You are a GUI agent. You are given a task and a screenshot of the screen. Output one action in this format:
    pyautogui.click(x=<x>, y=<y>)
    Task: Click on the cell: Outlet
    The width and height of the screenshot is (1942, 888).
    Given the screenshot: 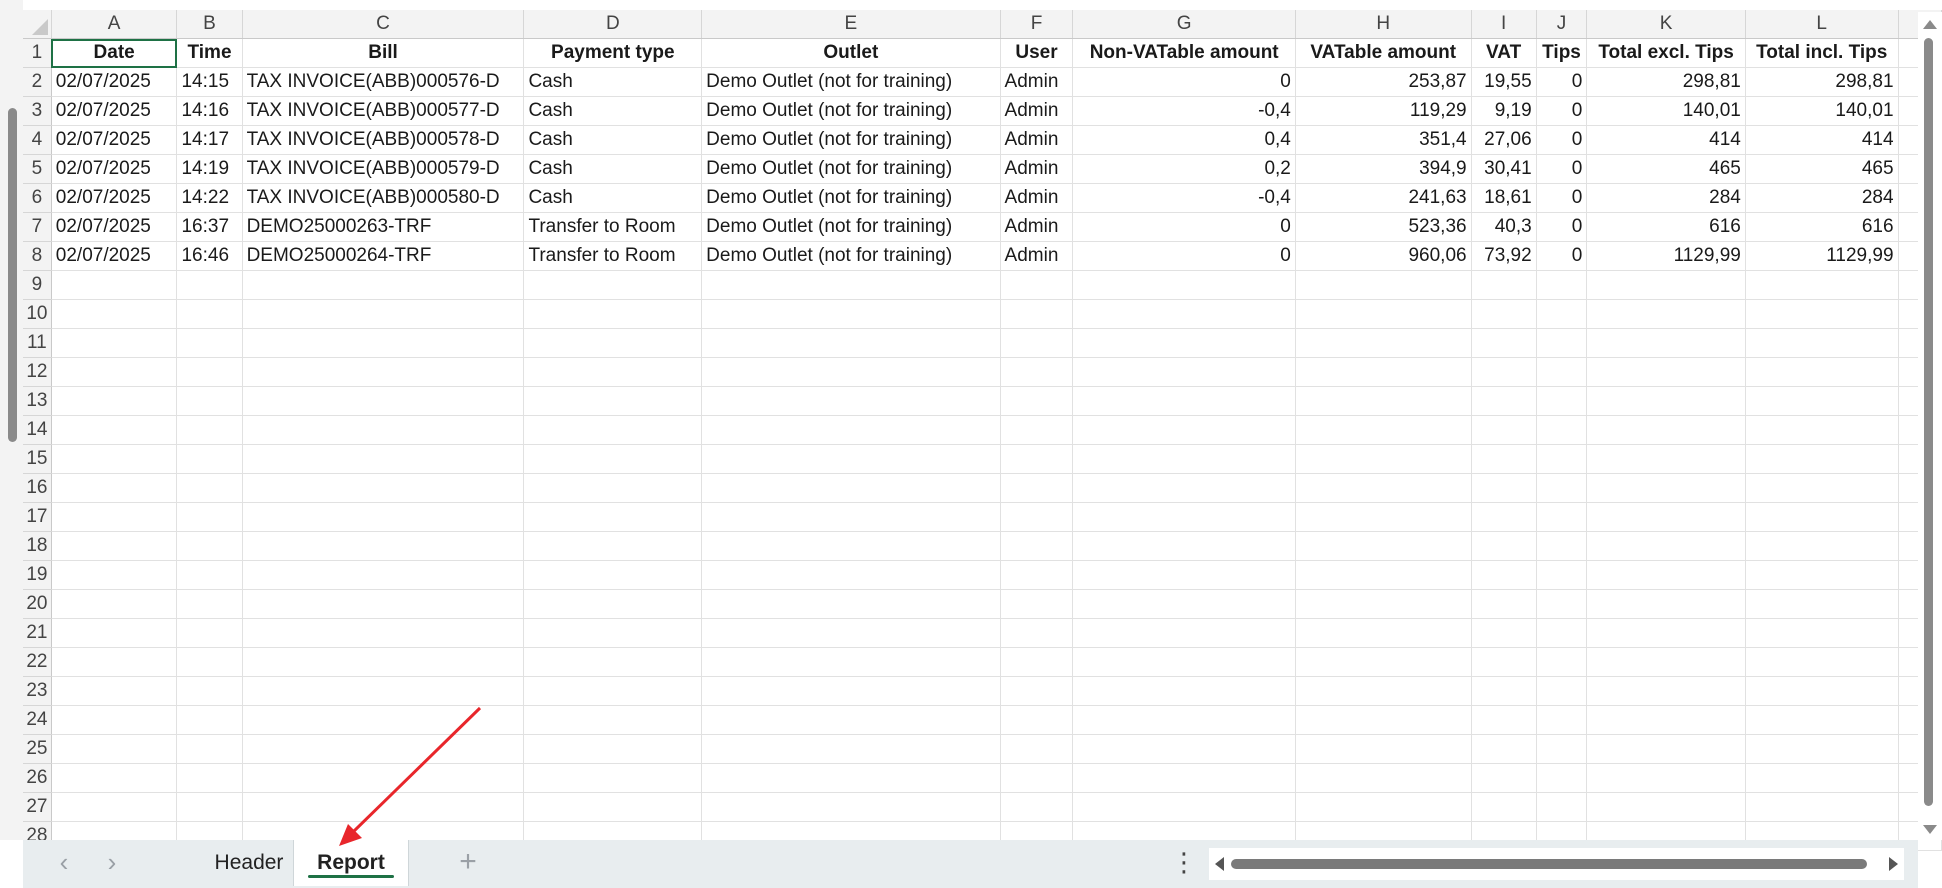 What is the action you would take?
    pyautogui.click(x=851, y=53)
    